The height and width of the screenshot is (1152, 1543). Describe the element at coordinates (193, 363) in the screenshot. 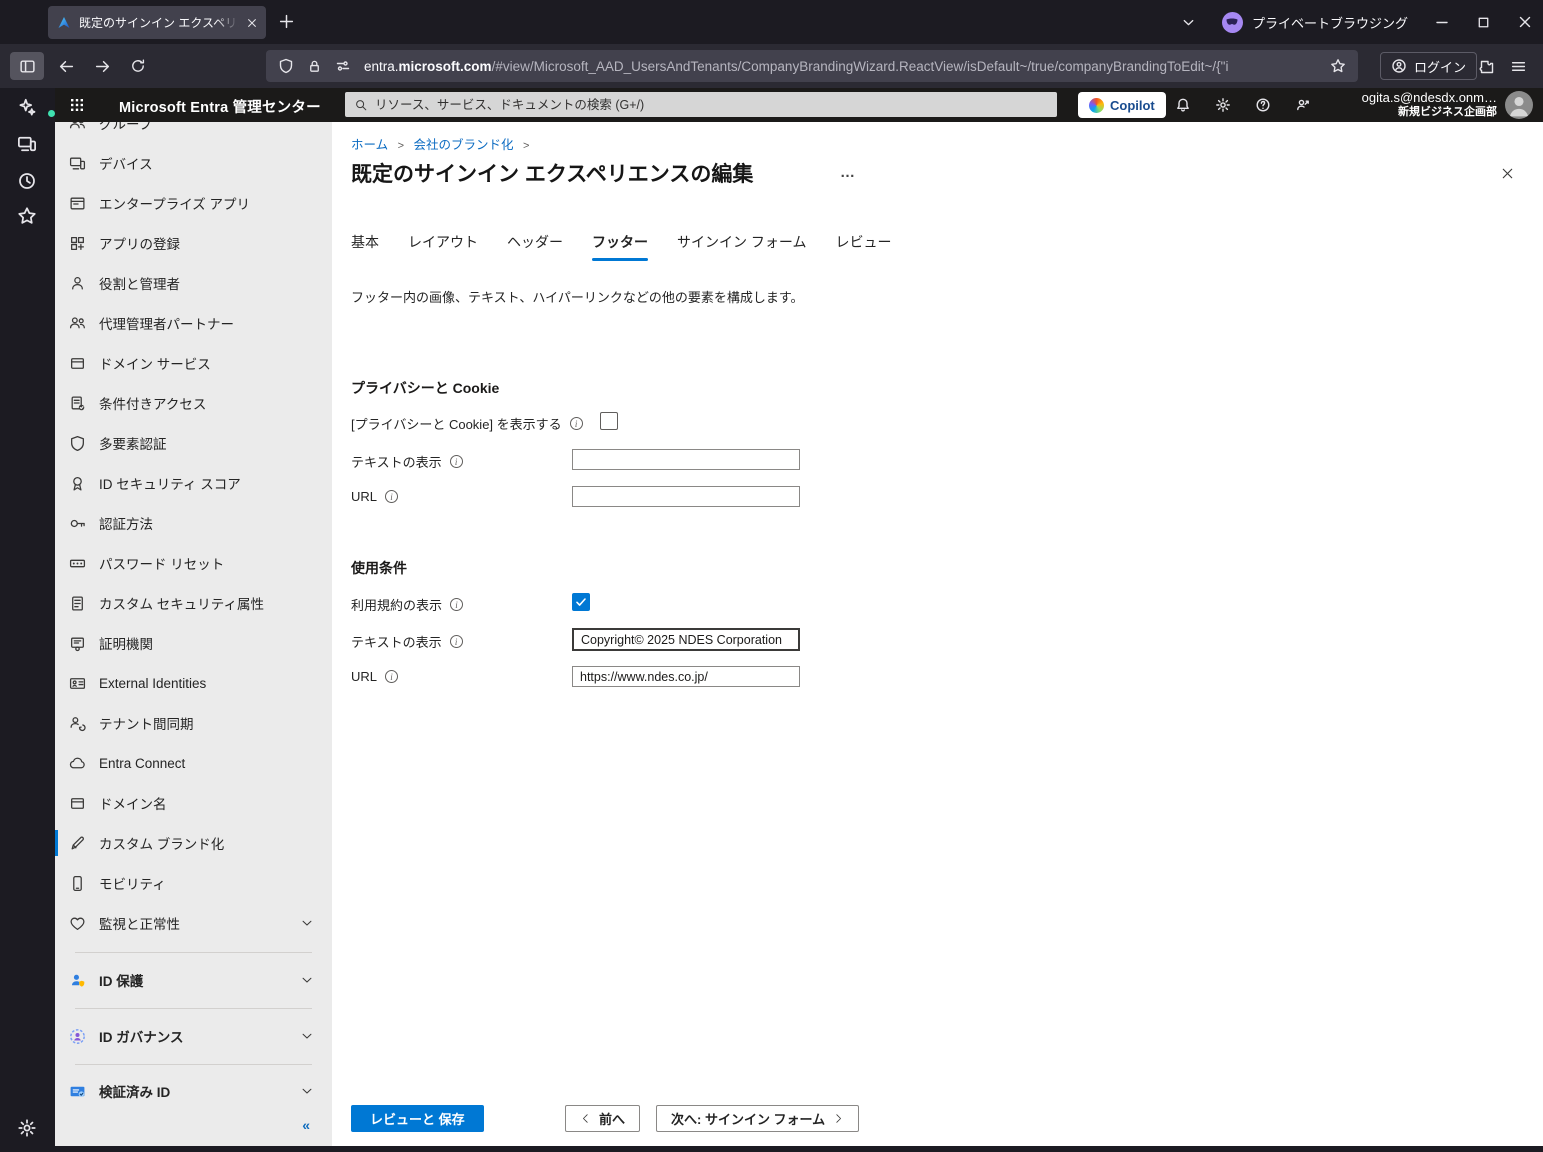

I see `sidebar-item-domain-services: ドメイン サービス` at that location.